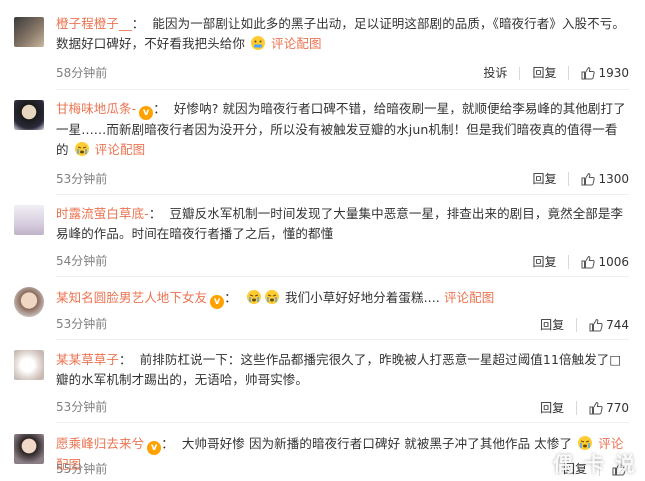 Image resolution: width=645 pixels, height=481 pixels. Describe the element at coordinates (102, 213) in the screenshot. I see `username-link: 时露流萤白草底-` at that location.